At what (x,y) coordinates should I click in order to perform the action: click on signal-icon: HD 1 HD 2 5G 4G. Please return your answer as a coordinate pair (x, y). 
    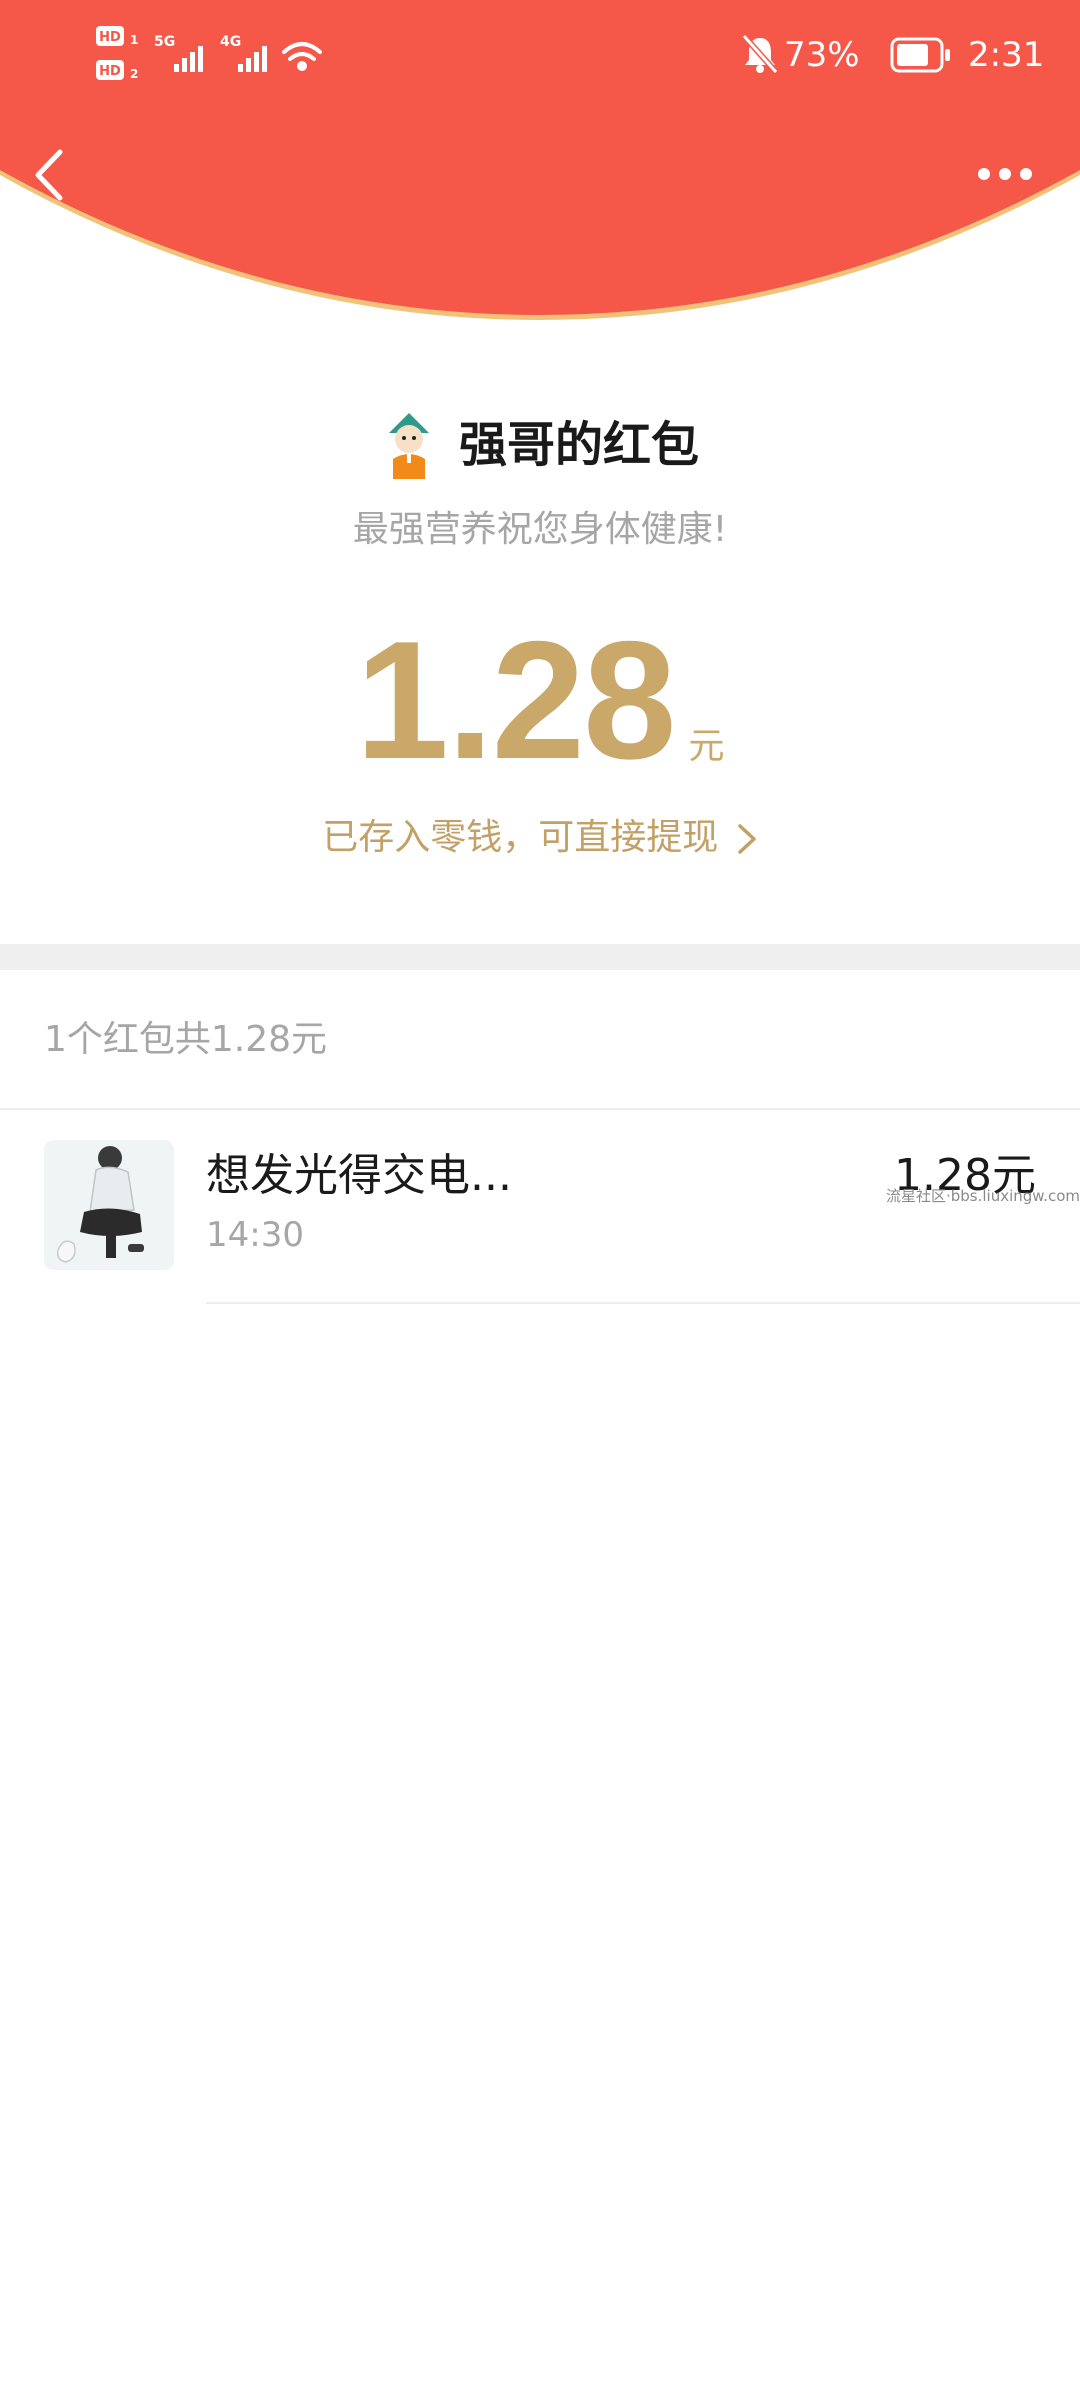
    Looking at the image, I should click on (209, 53).